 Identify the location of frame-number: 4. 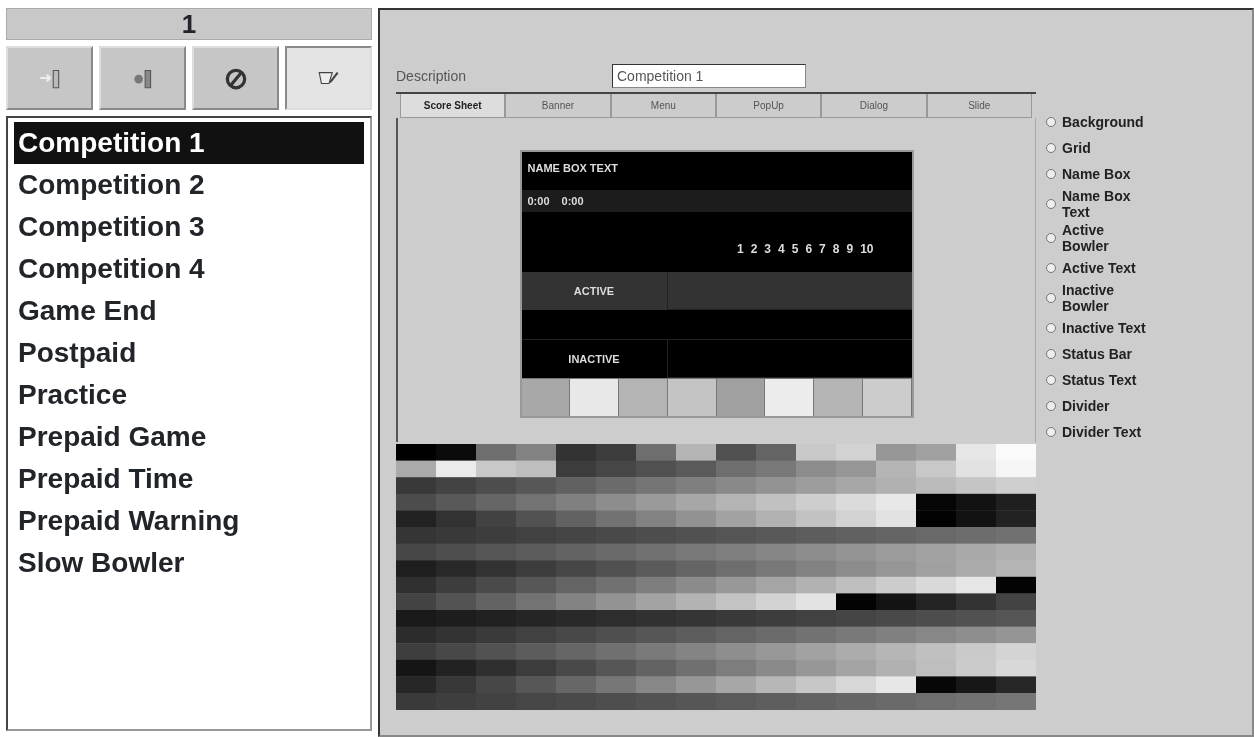
(781, 249).